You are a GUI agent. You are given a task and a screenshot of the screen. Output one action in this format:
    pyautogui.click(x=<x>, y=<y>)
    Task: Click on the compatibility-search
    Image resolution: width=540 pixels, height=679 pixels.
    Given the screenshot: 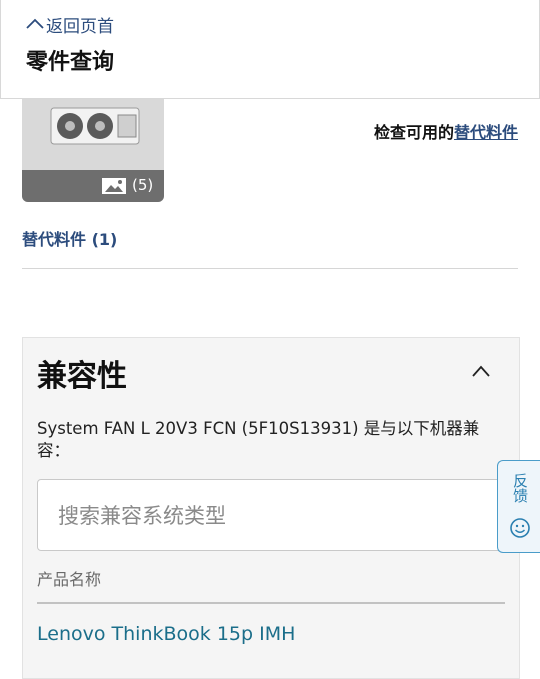 What is the action you would take?
    pyautogui.click(x=278, y=515)
    